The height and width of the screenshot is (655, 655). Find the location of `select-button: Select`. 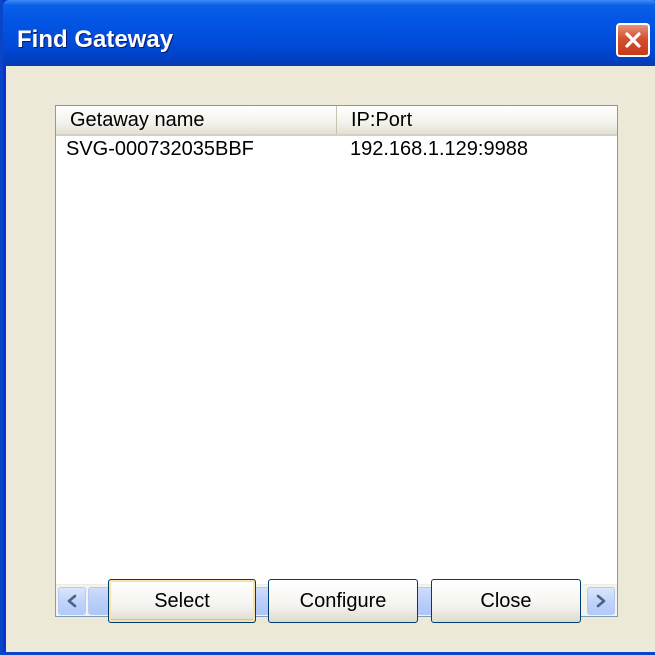

select-button: Select is located at coordinates (182, 601).